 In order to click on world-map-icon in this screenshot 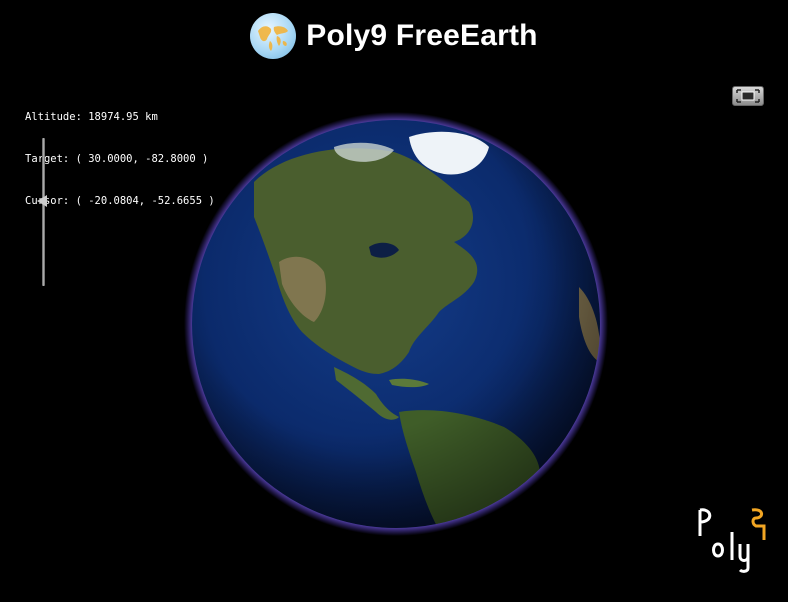, I will do `click(273, 36)`.